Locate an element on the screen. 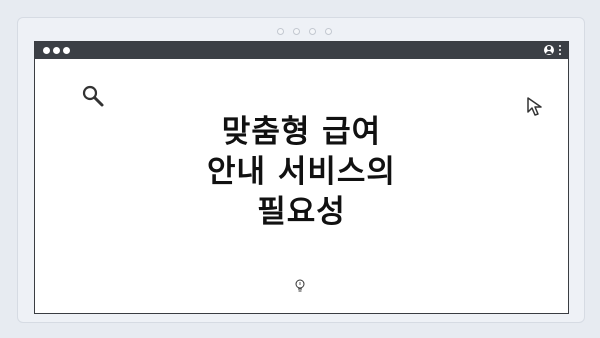 The image size is (600, 338). minimize-dot-icon is located at coordinates (56, 50).